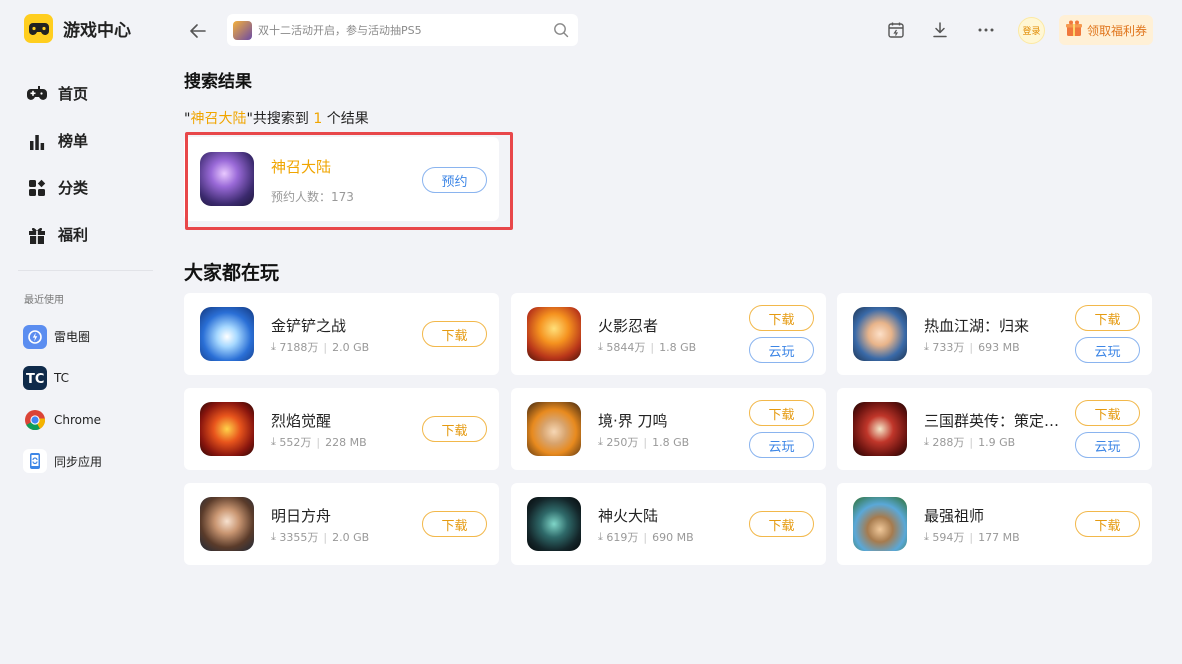 This screenshot has width=1182, height=664. What do you see at coordinates (37, 188) in the screenshot?
I see `category-icon` at bounding box center [37, 188].